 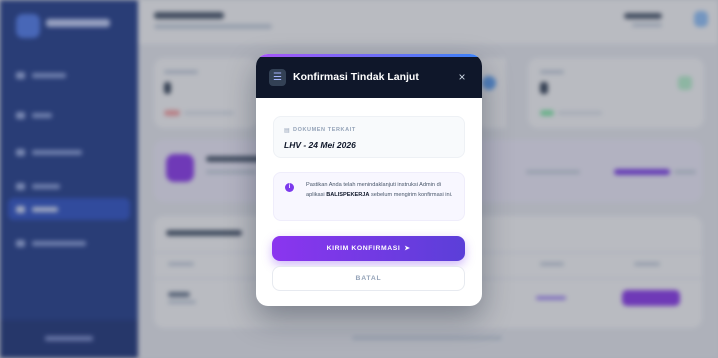 I want to click on modal-title: Konfirmasi Tindak Lanjut, so click(x=356, y=77).